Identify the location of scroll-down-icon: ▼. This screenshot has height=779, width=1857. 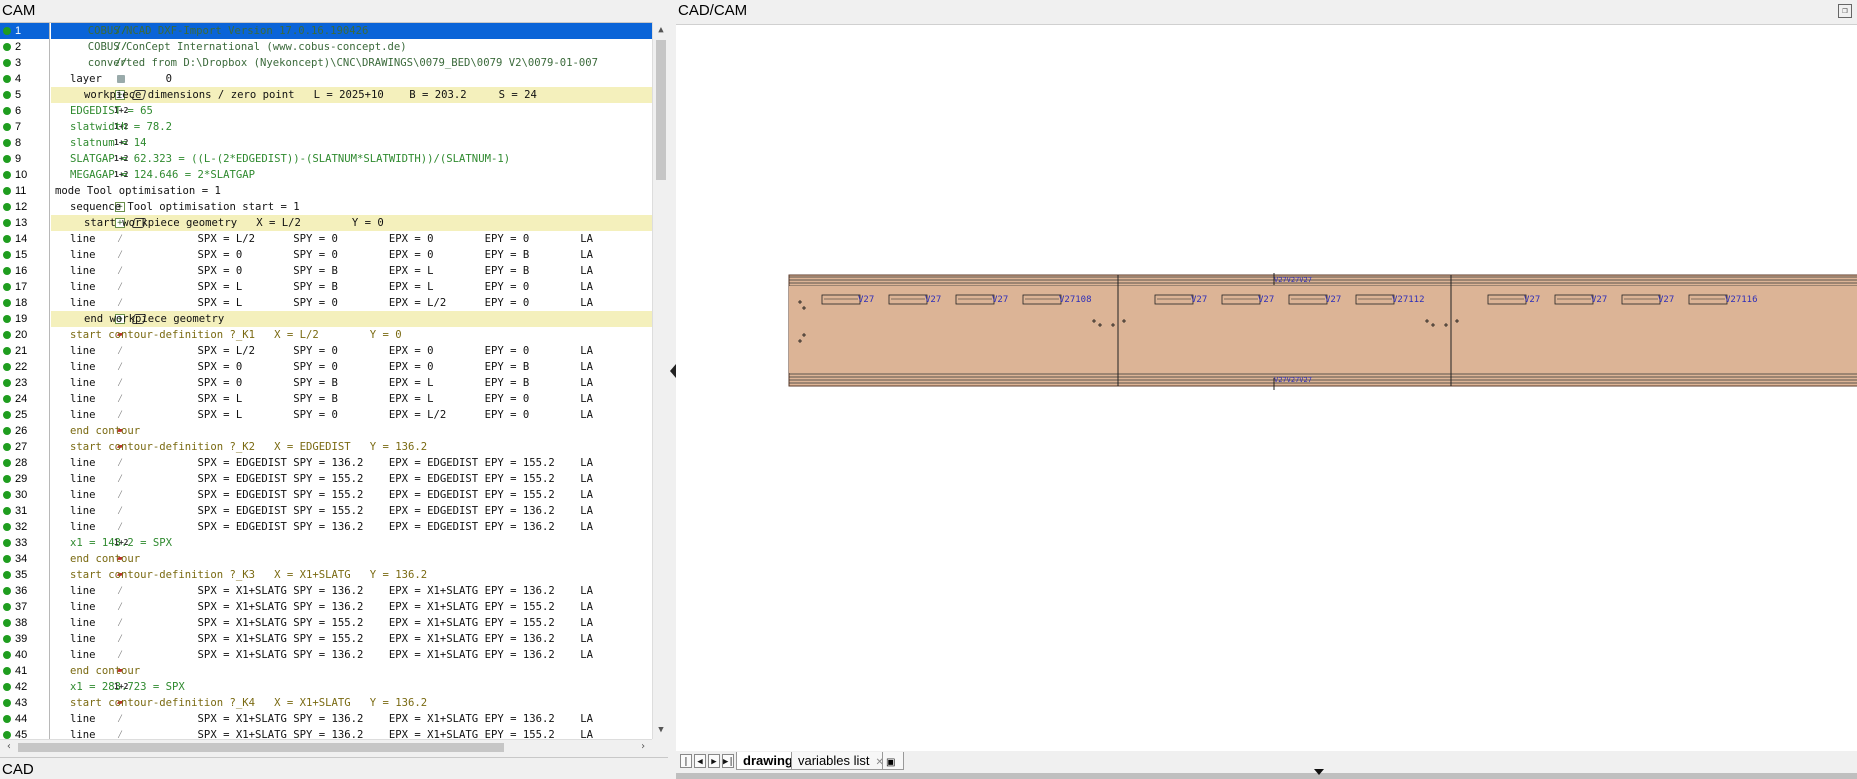
(661, 730).